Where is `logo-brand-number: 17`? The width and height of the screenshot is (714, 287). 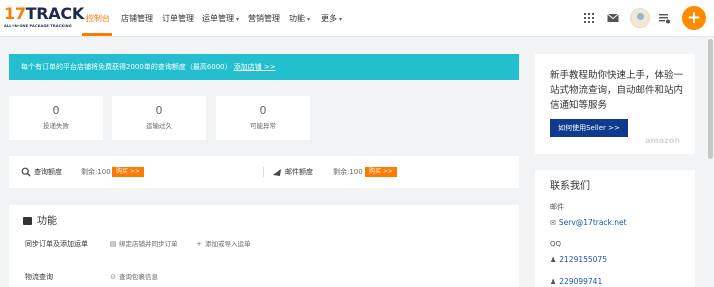 logo-brand-number: 17 is located at coordinates (15, 13).